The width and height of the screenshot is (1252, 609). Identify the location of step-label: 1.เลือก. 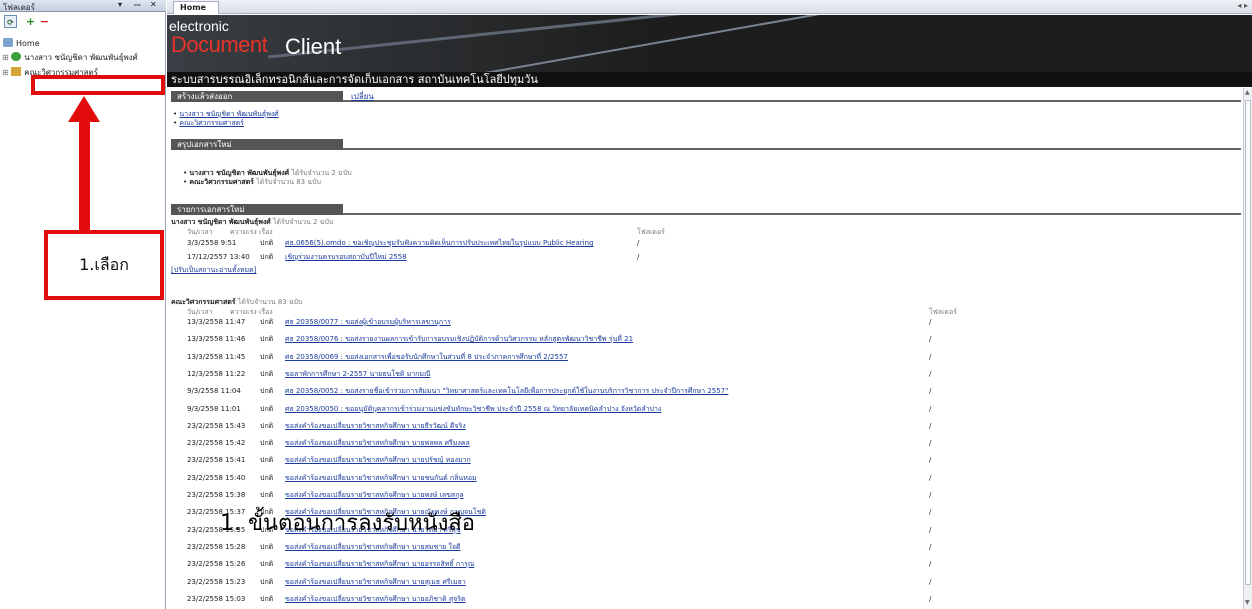
(104, 265).